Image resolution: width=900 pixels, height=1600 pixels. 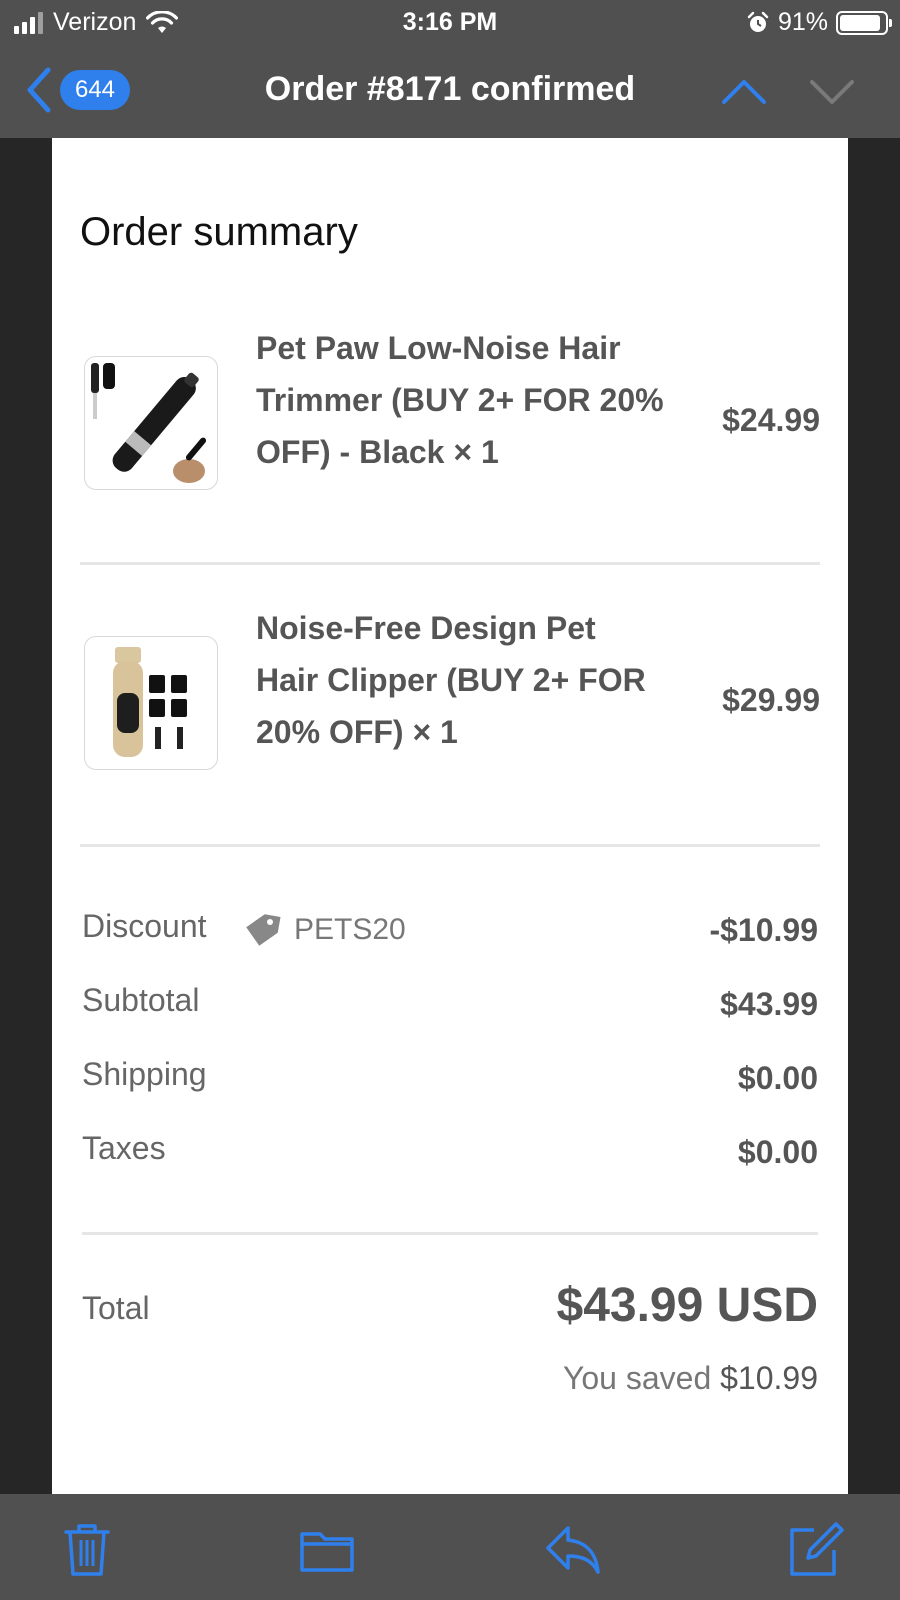 I want to click on status-right: 91%, so click(x=819, y=22).